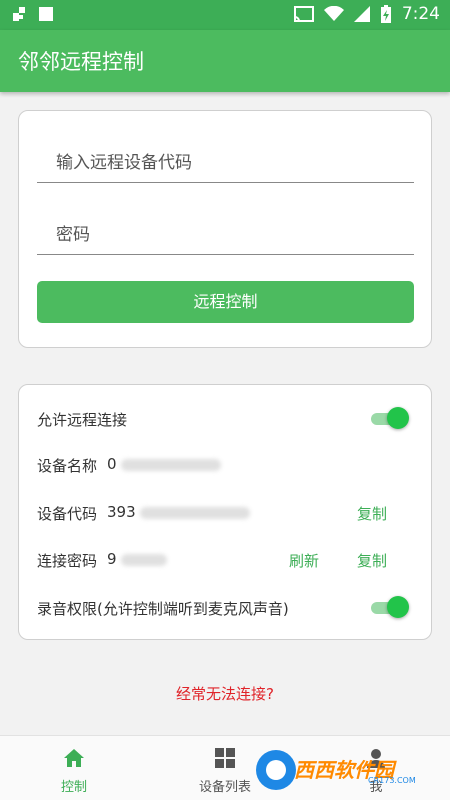 This screenshot has height=800, width=450. I want to click on device-code-text: 393, so click(121, 512).